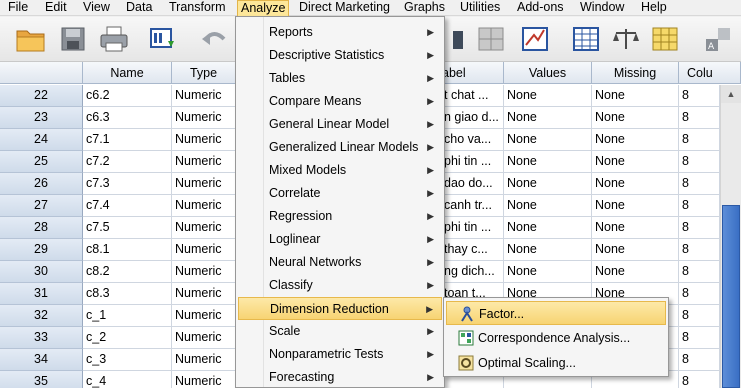 Image resolution: width=741 pixels, height=388 pixels. Describe the element at coordinates (127, 140) in the screenshot. I see `cell-name: c7.1` at that location.